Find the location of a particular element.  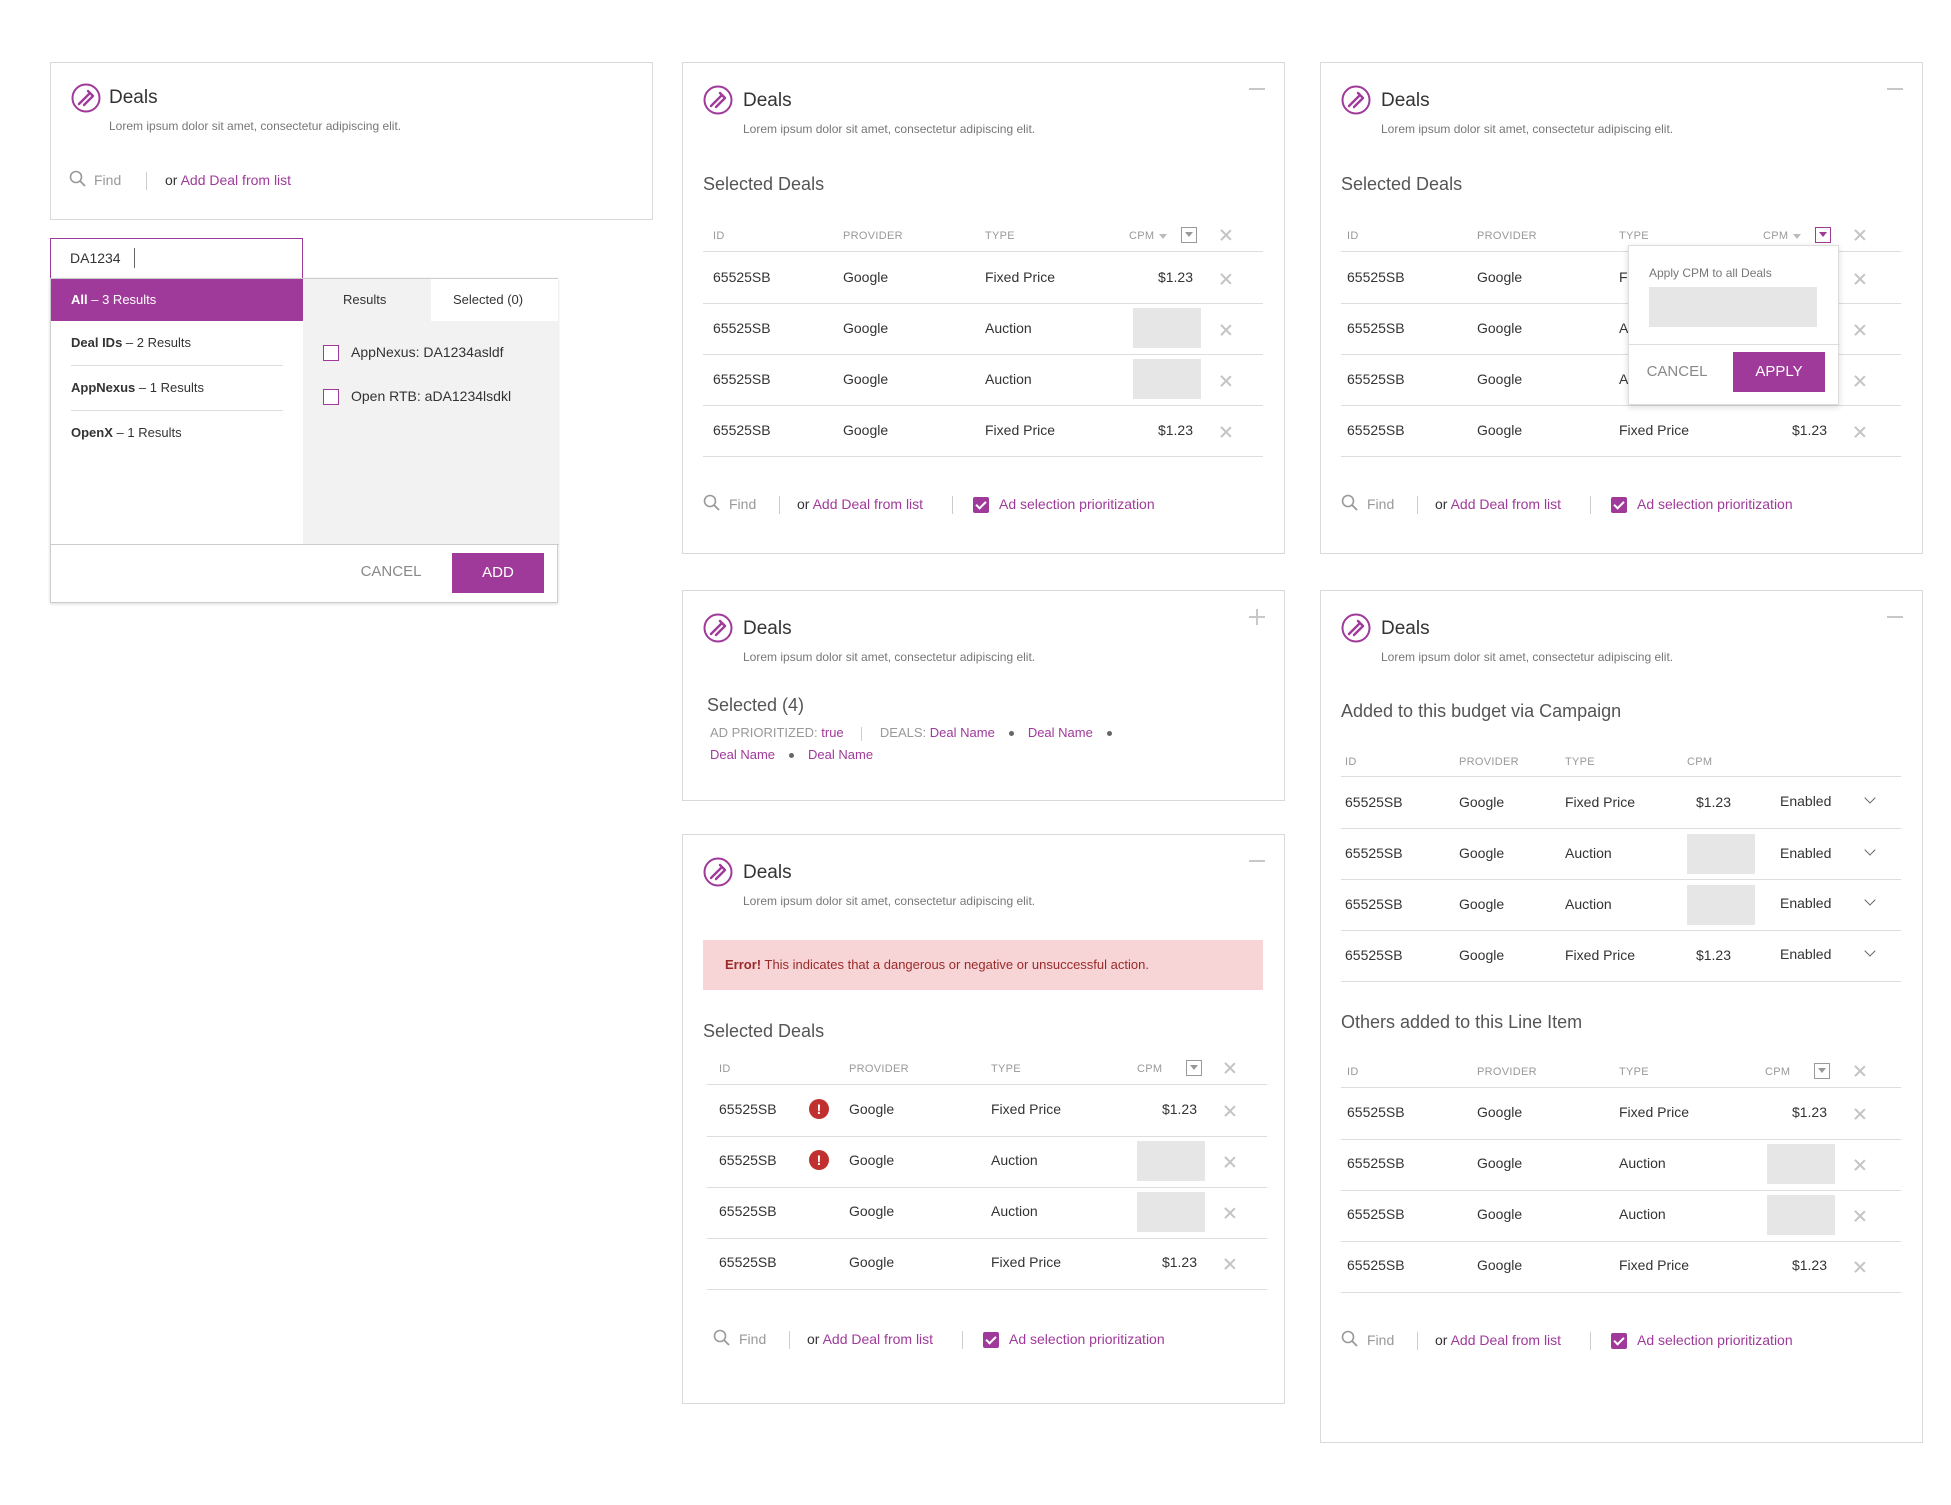

deal-search-field: DA1234 is located at coordinates (176, 259).